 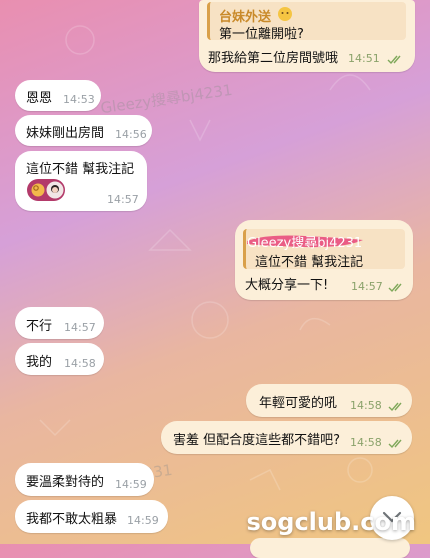 I want to click on message-bubble: Gleezy搜尋bj4231 這位不錯 幫我注記 大概分享一下! 14:57, so click(x=324, y=260).